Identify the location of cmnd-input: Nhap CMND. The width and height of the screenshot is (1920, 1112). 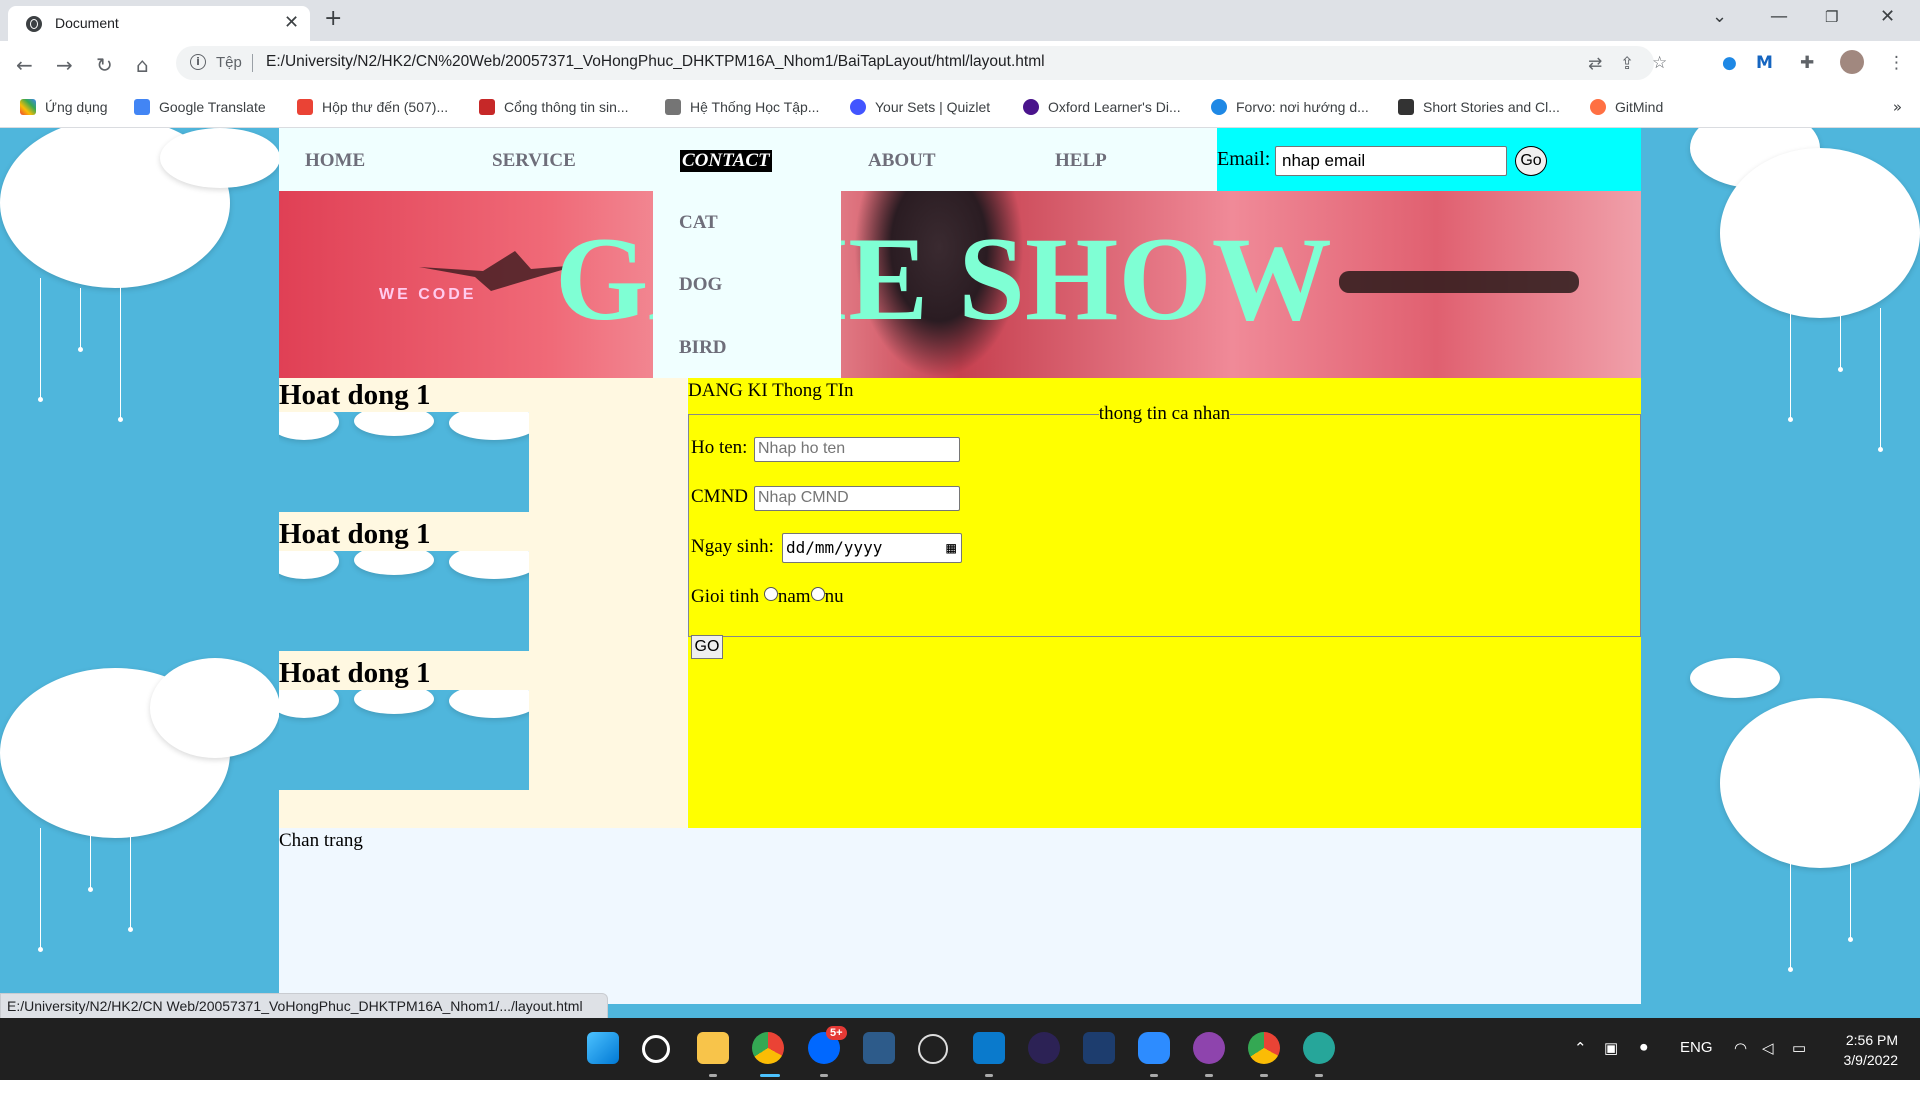
(857, 498).